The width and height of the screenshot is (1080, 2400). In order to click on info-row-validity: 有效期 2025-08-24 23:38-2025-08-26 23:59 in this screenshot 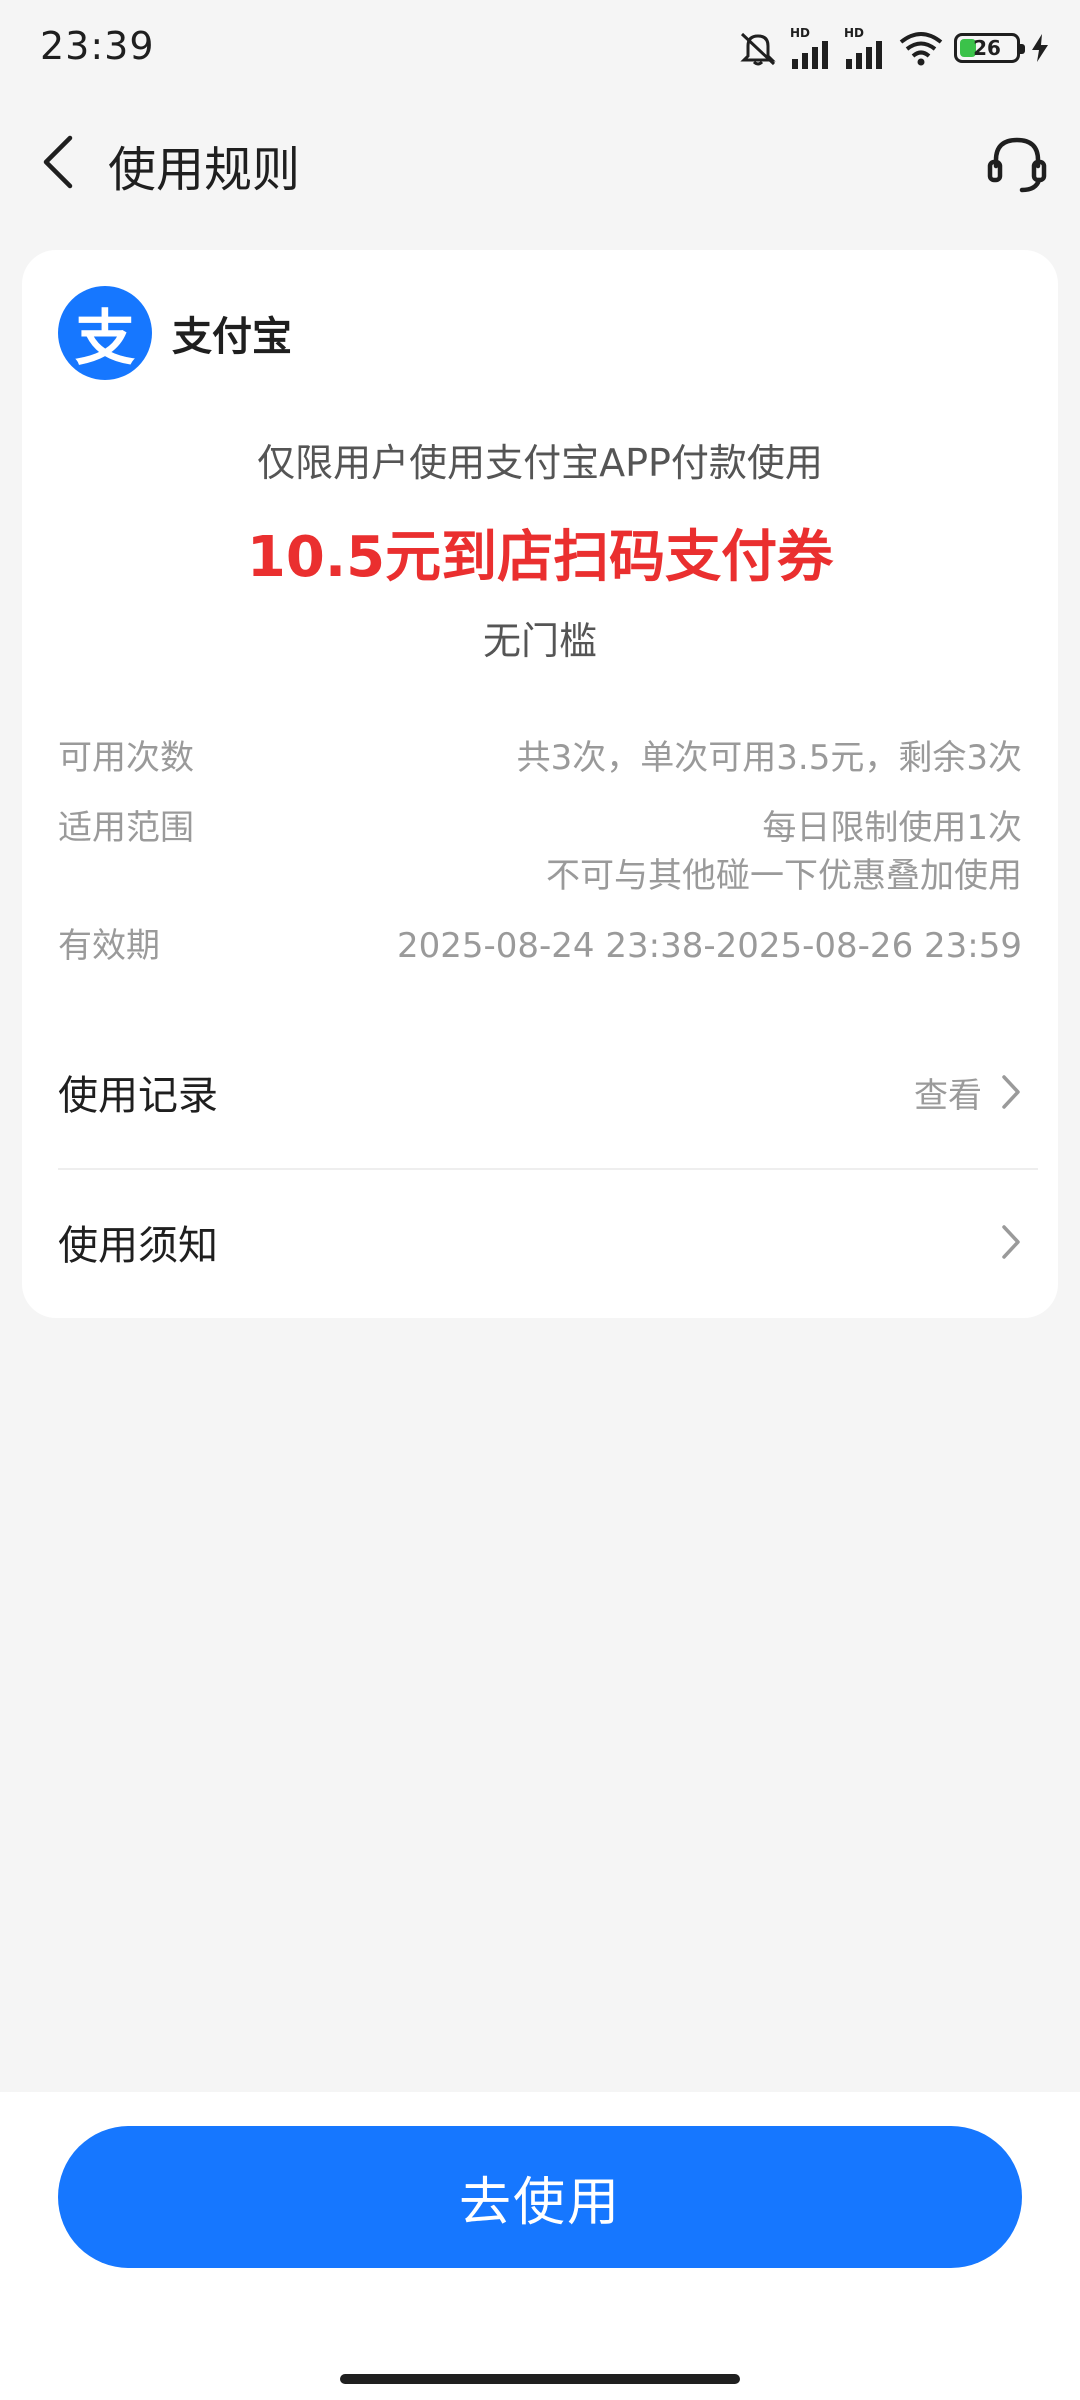, I will do `click(540, 946)`.